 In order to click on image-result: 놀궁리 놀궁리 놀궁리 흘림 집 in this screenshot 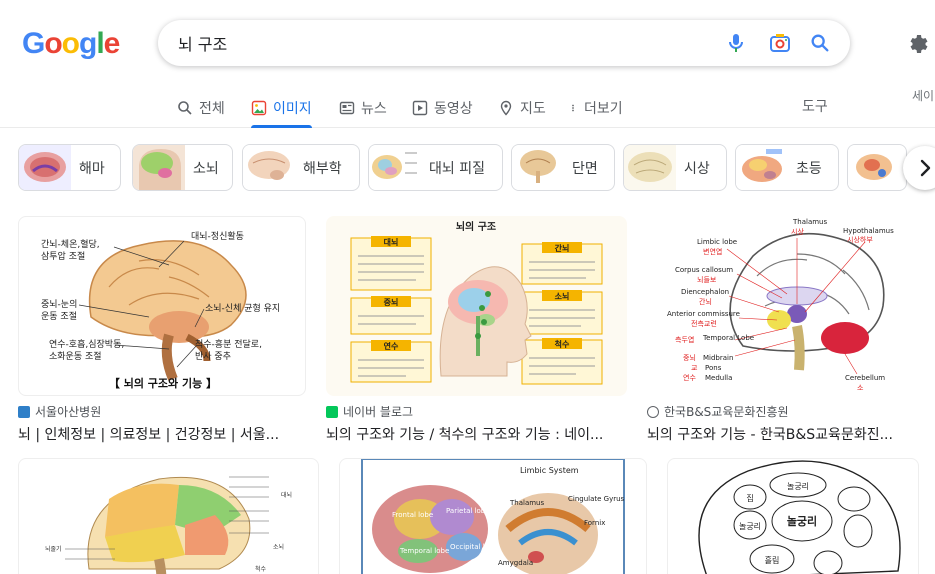, I will do `click(793, 516)`.